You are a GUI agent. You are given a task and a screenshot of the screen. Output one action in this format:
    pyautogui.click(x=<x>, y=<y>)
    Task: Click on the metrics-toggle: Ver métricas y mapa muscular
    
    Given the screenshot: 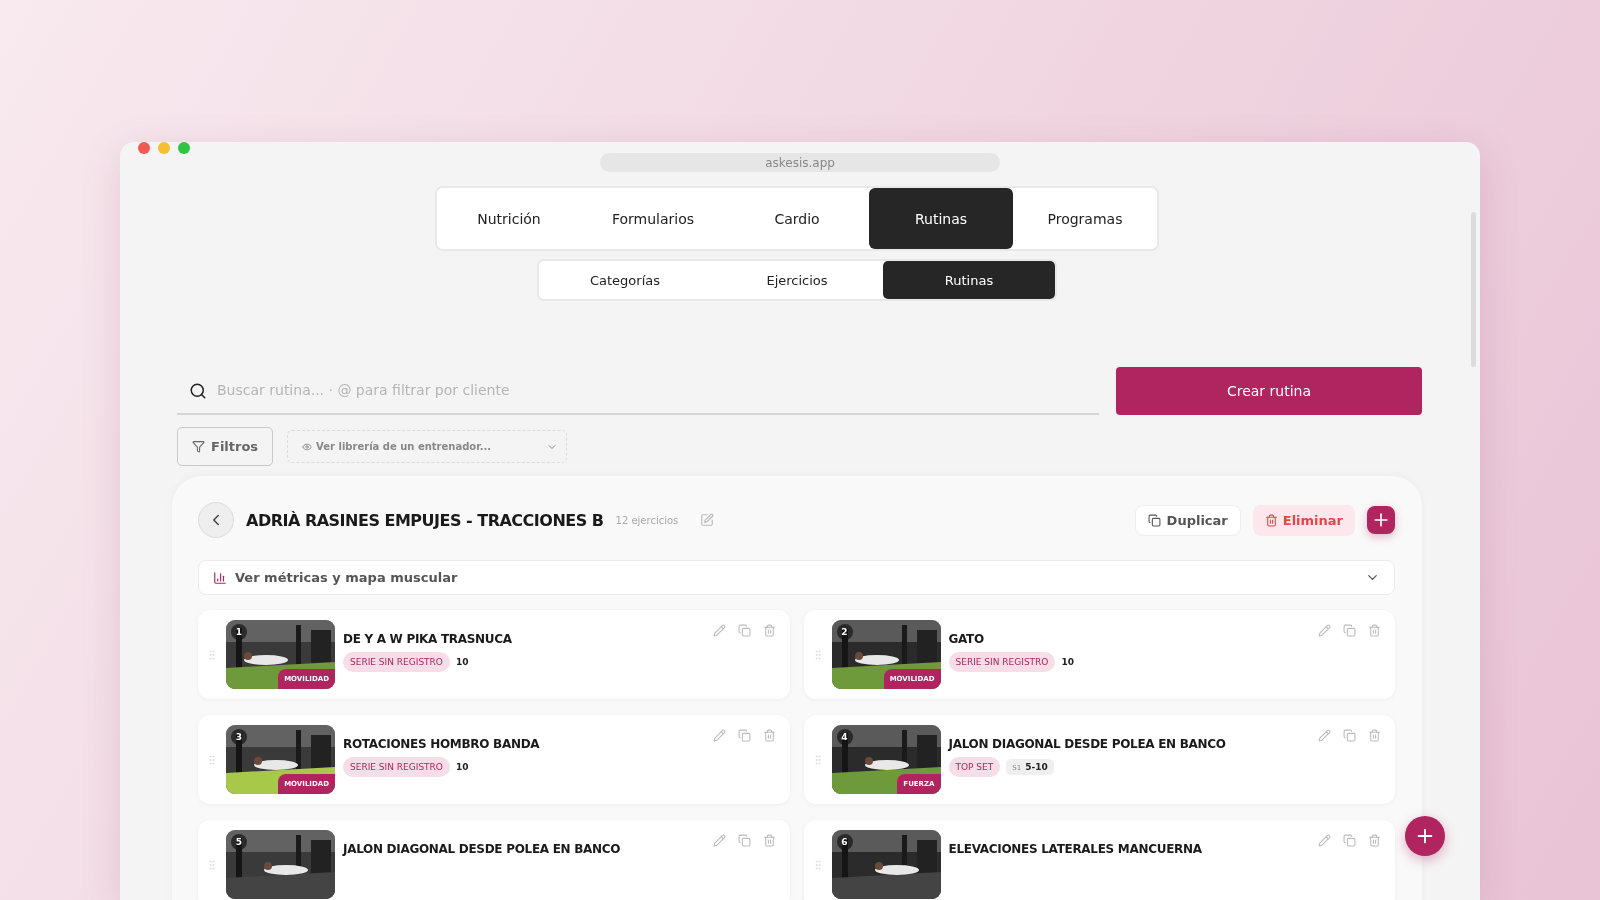 What is the action you would take?
    pyautogui.click(x=796, y=577)
    